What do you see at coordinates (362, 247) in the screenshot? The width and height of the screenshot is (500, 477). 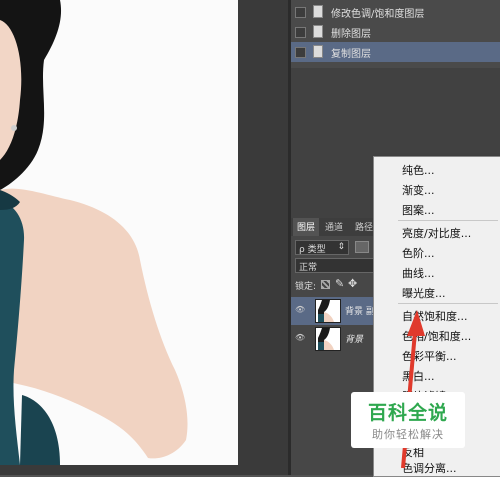 I see `image-filter-icon` at bounding box center [362, 247].